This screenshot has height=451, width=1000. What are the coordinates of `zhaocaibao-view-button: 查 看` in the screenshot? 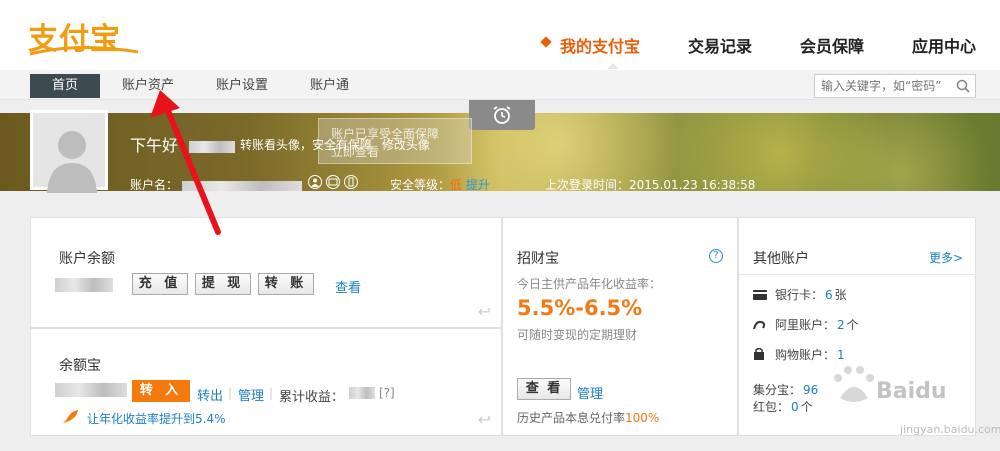 It's located at (544, 389).